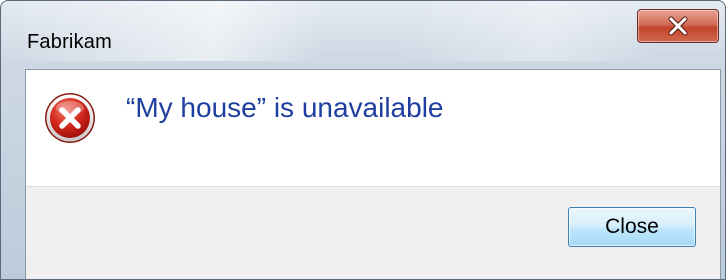 Image resolution: width=726 pixels, height=280 pixels. I want to click on close-button: Close, so click(632, 227).